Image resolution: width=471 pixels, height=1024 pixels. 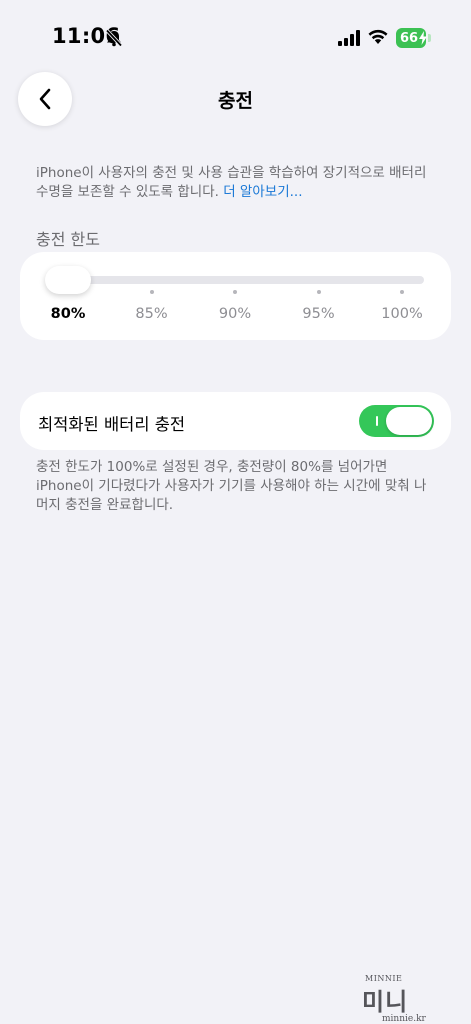 I want to click on watermark-middle: 미니, so click(x=385, y=1001).